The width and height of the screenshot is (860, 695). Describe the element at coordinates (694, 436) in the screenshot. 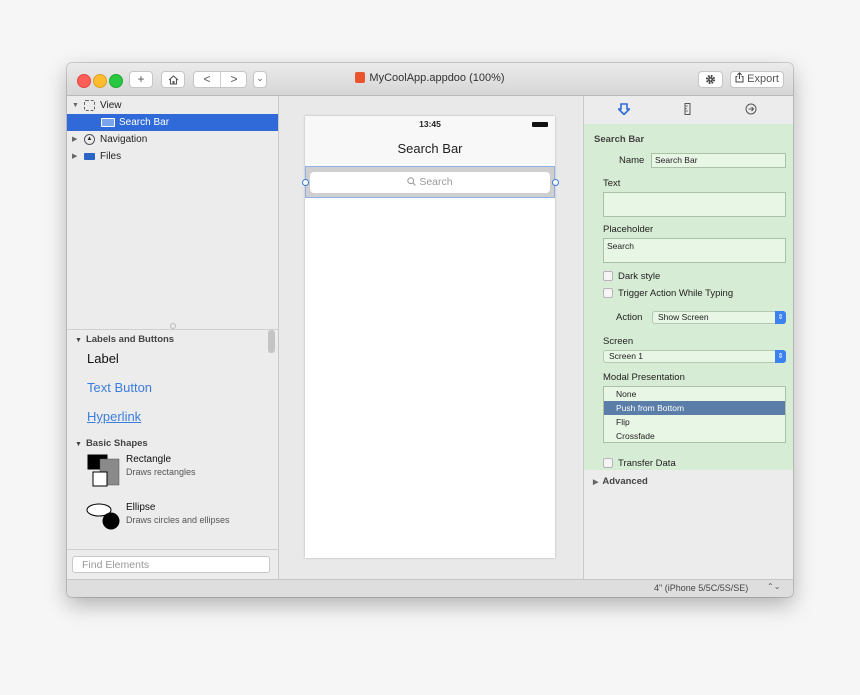

I see `list-item: Crossfade` at that location.